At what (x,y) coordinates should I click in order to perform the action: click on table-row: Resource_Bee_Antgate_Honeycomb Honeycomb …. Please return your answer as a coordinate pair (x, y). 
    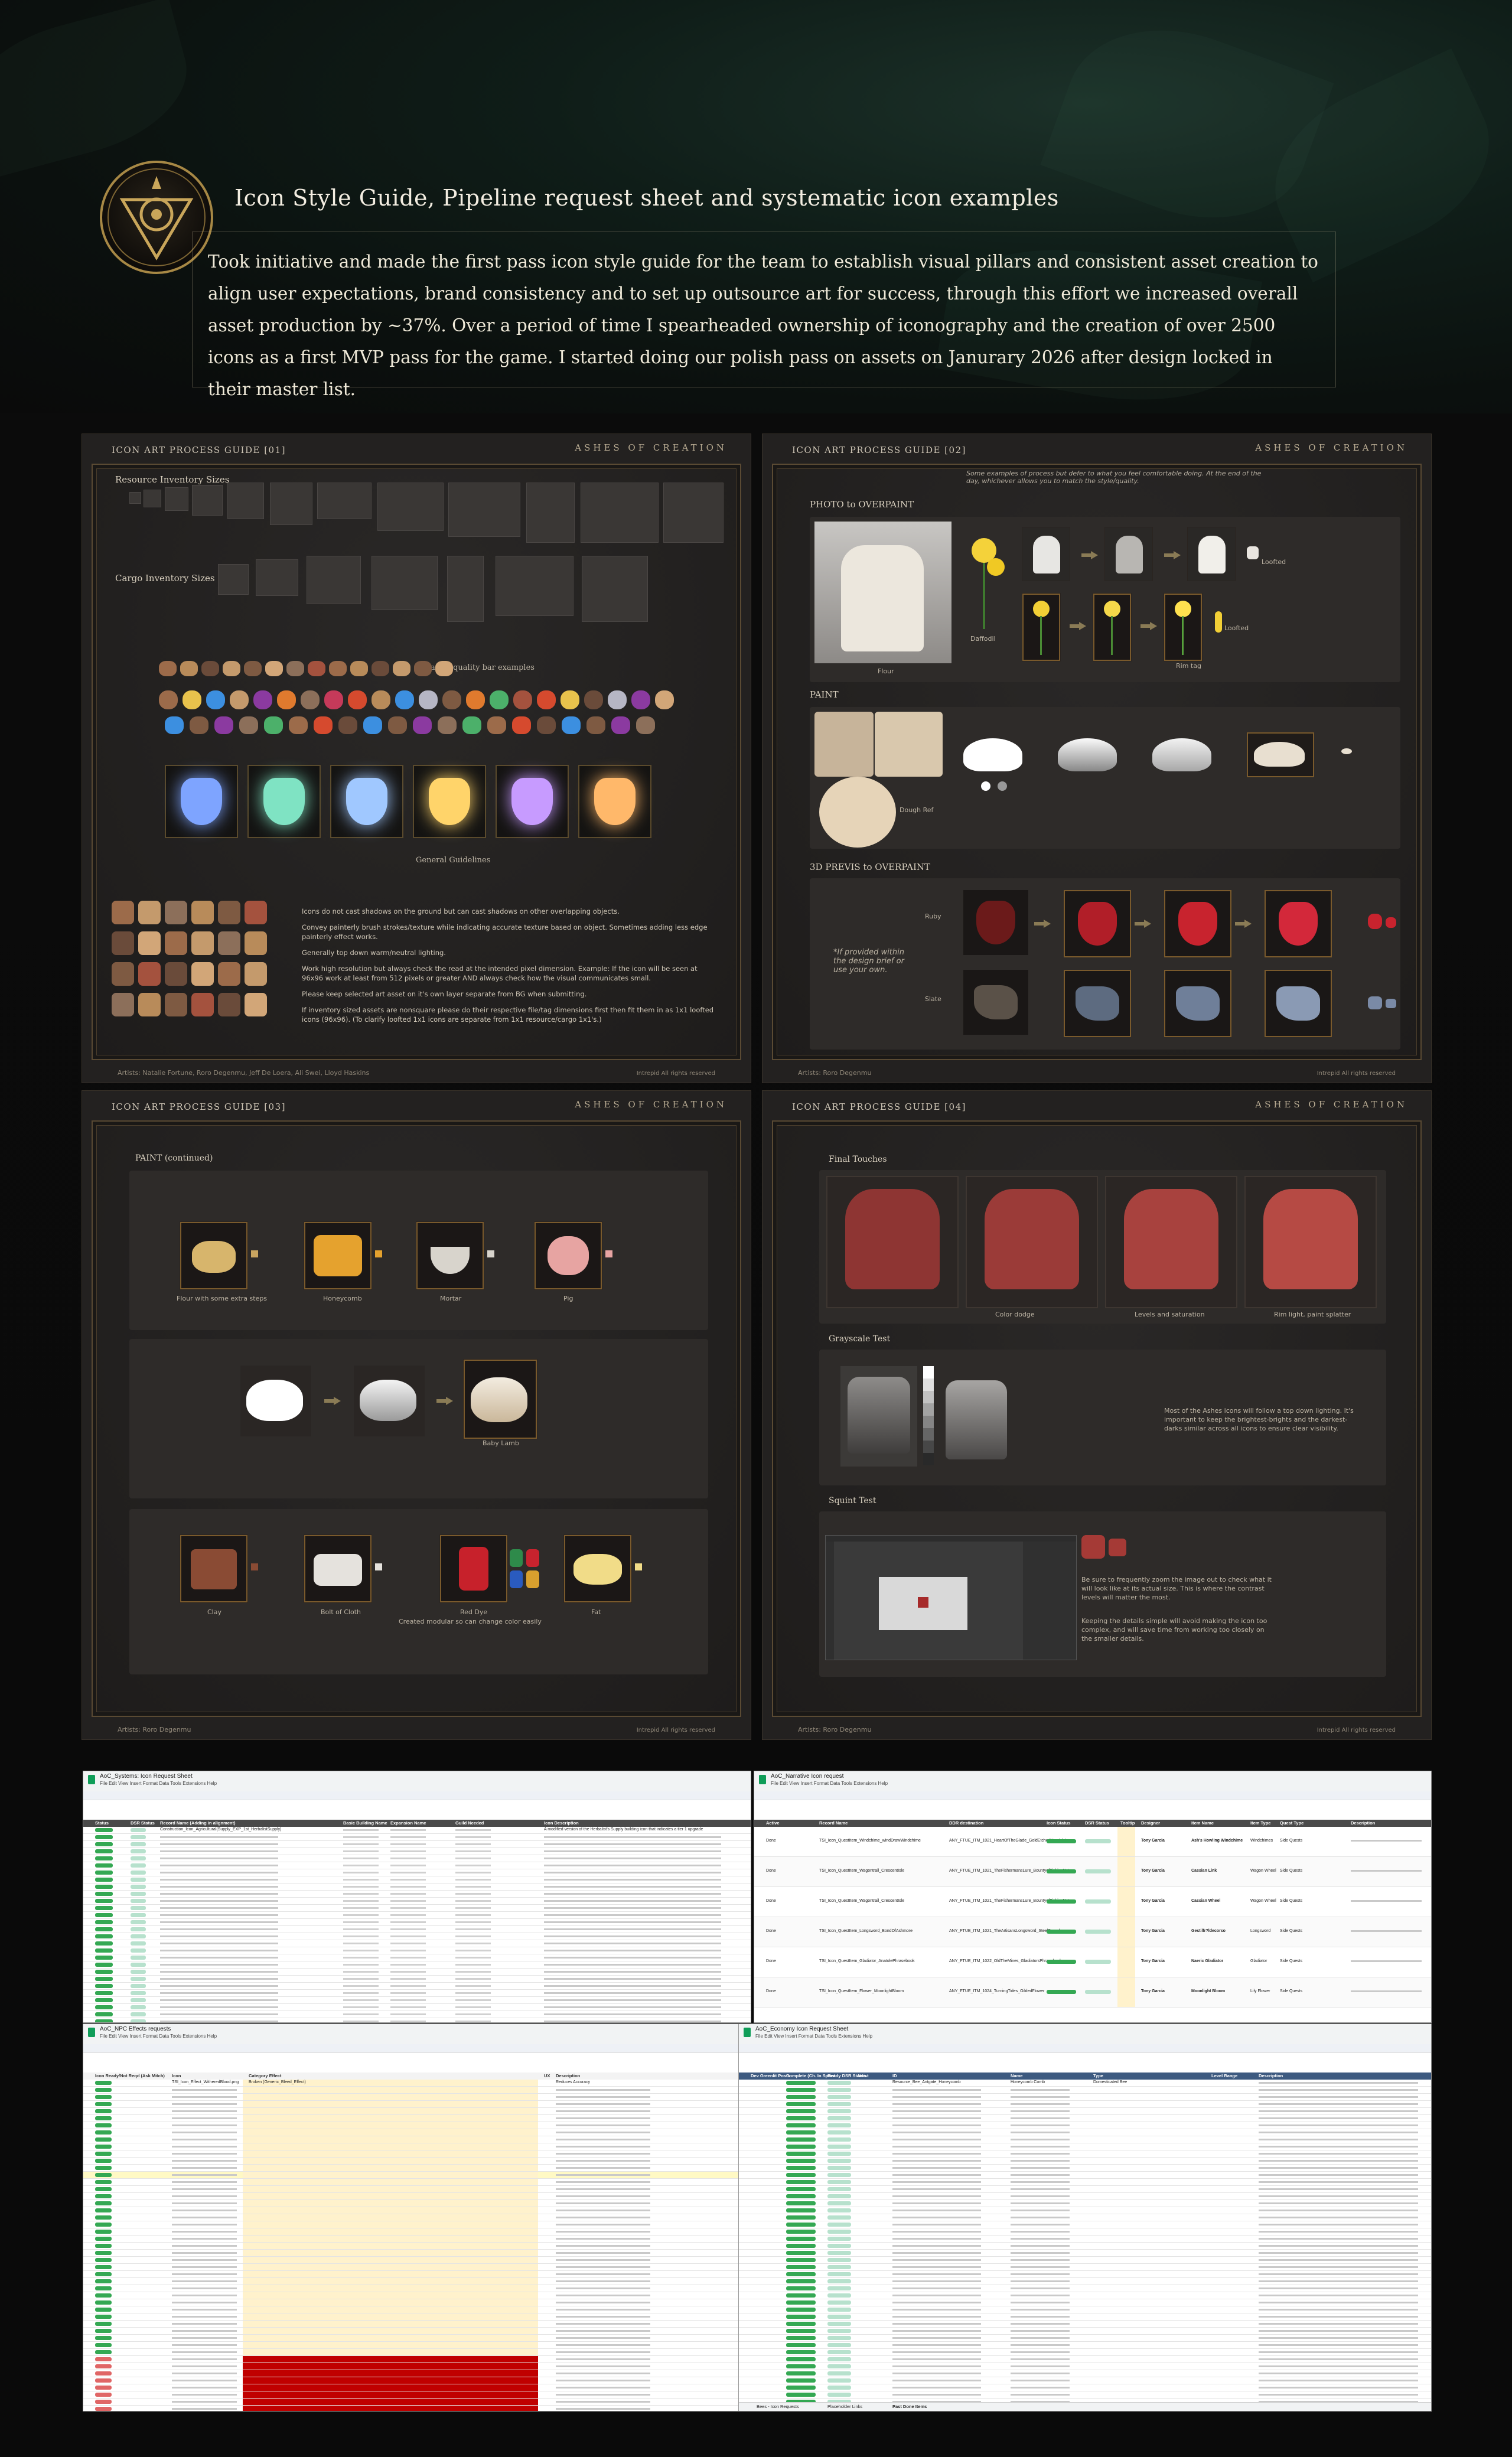
    Looking at the image, I should click on (1085, 2083).